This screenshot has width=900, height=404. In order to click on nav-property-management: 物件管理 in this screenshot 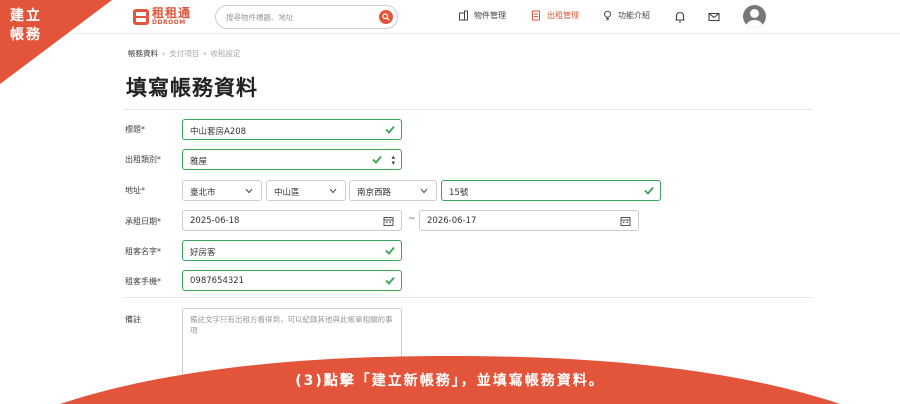, I will do `click(482, 15)`.